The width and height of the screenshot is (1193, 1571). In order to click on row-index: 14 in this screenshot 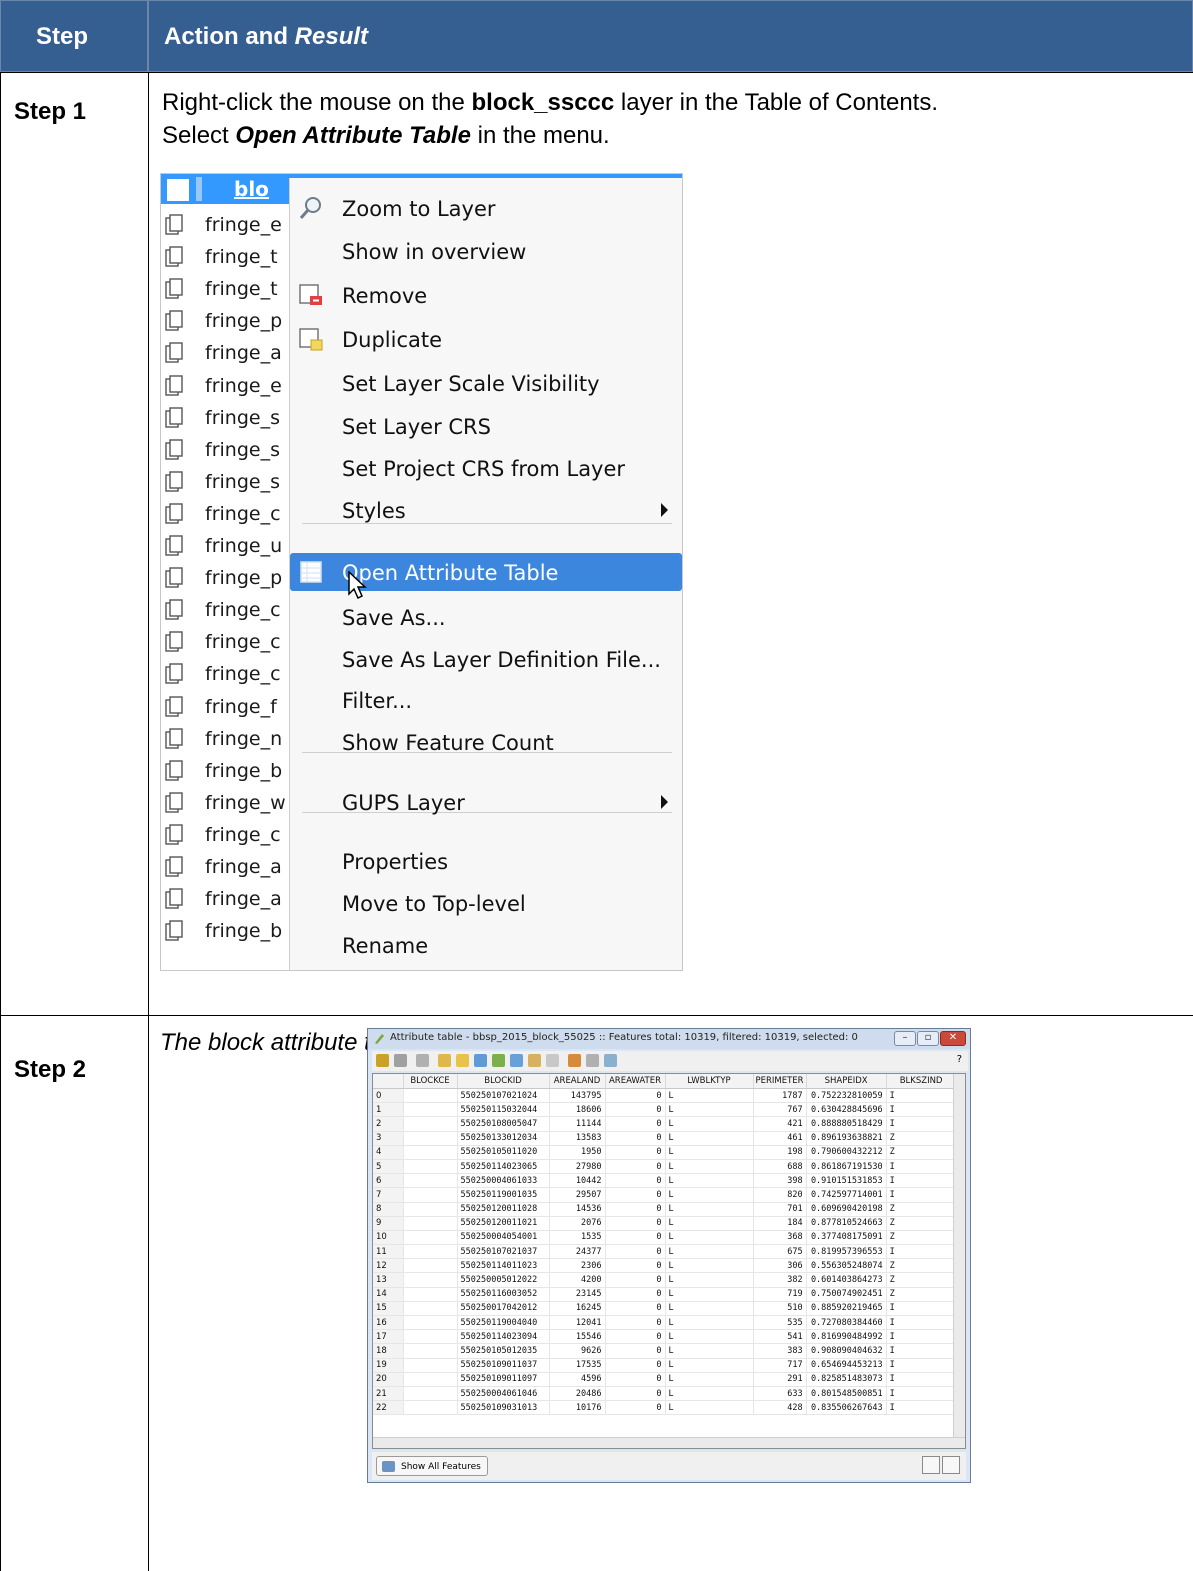, I will do `click(388, 1294)`.